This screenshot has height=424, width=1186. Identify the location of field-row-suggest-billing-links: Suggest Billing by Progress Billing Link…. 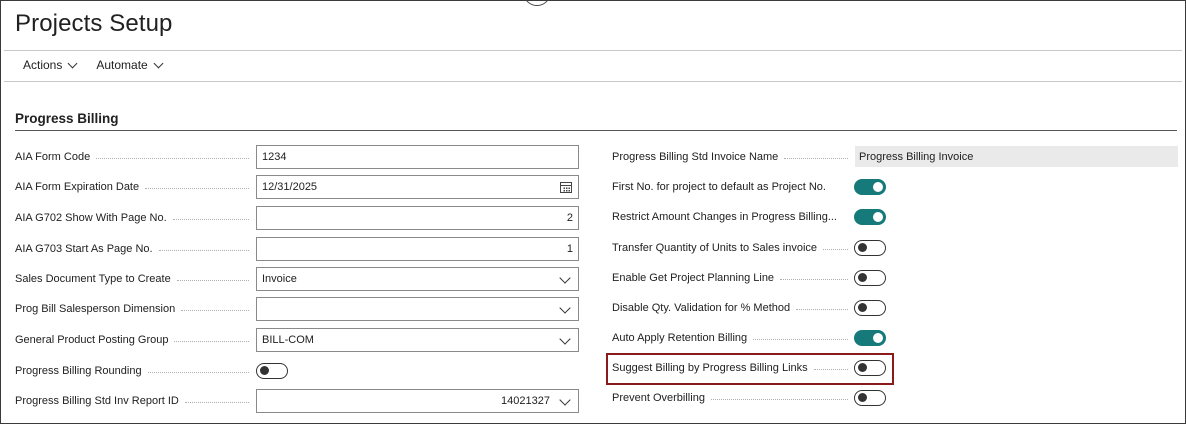
(733, 368).